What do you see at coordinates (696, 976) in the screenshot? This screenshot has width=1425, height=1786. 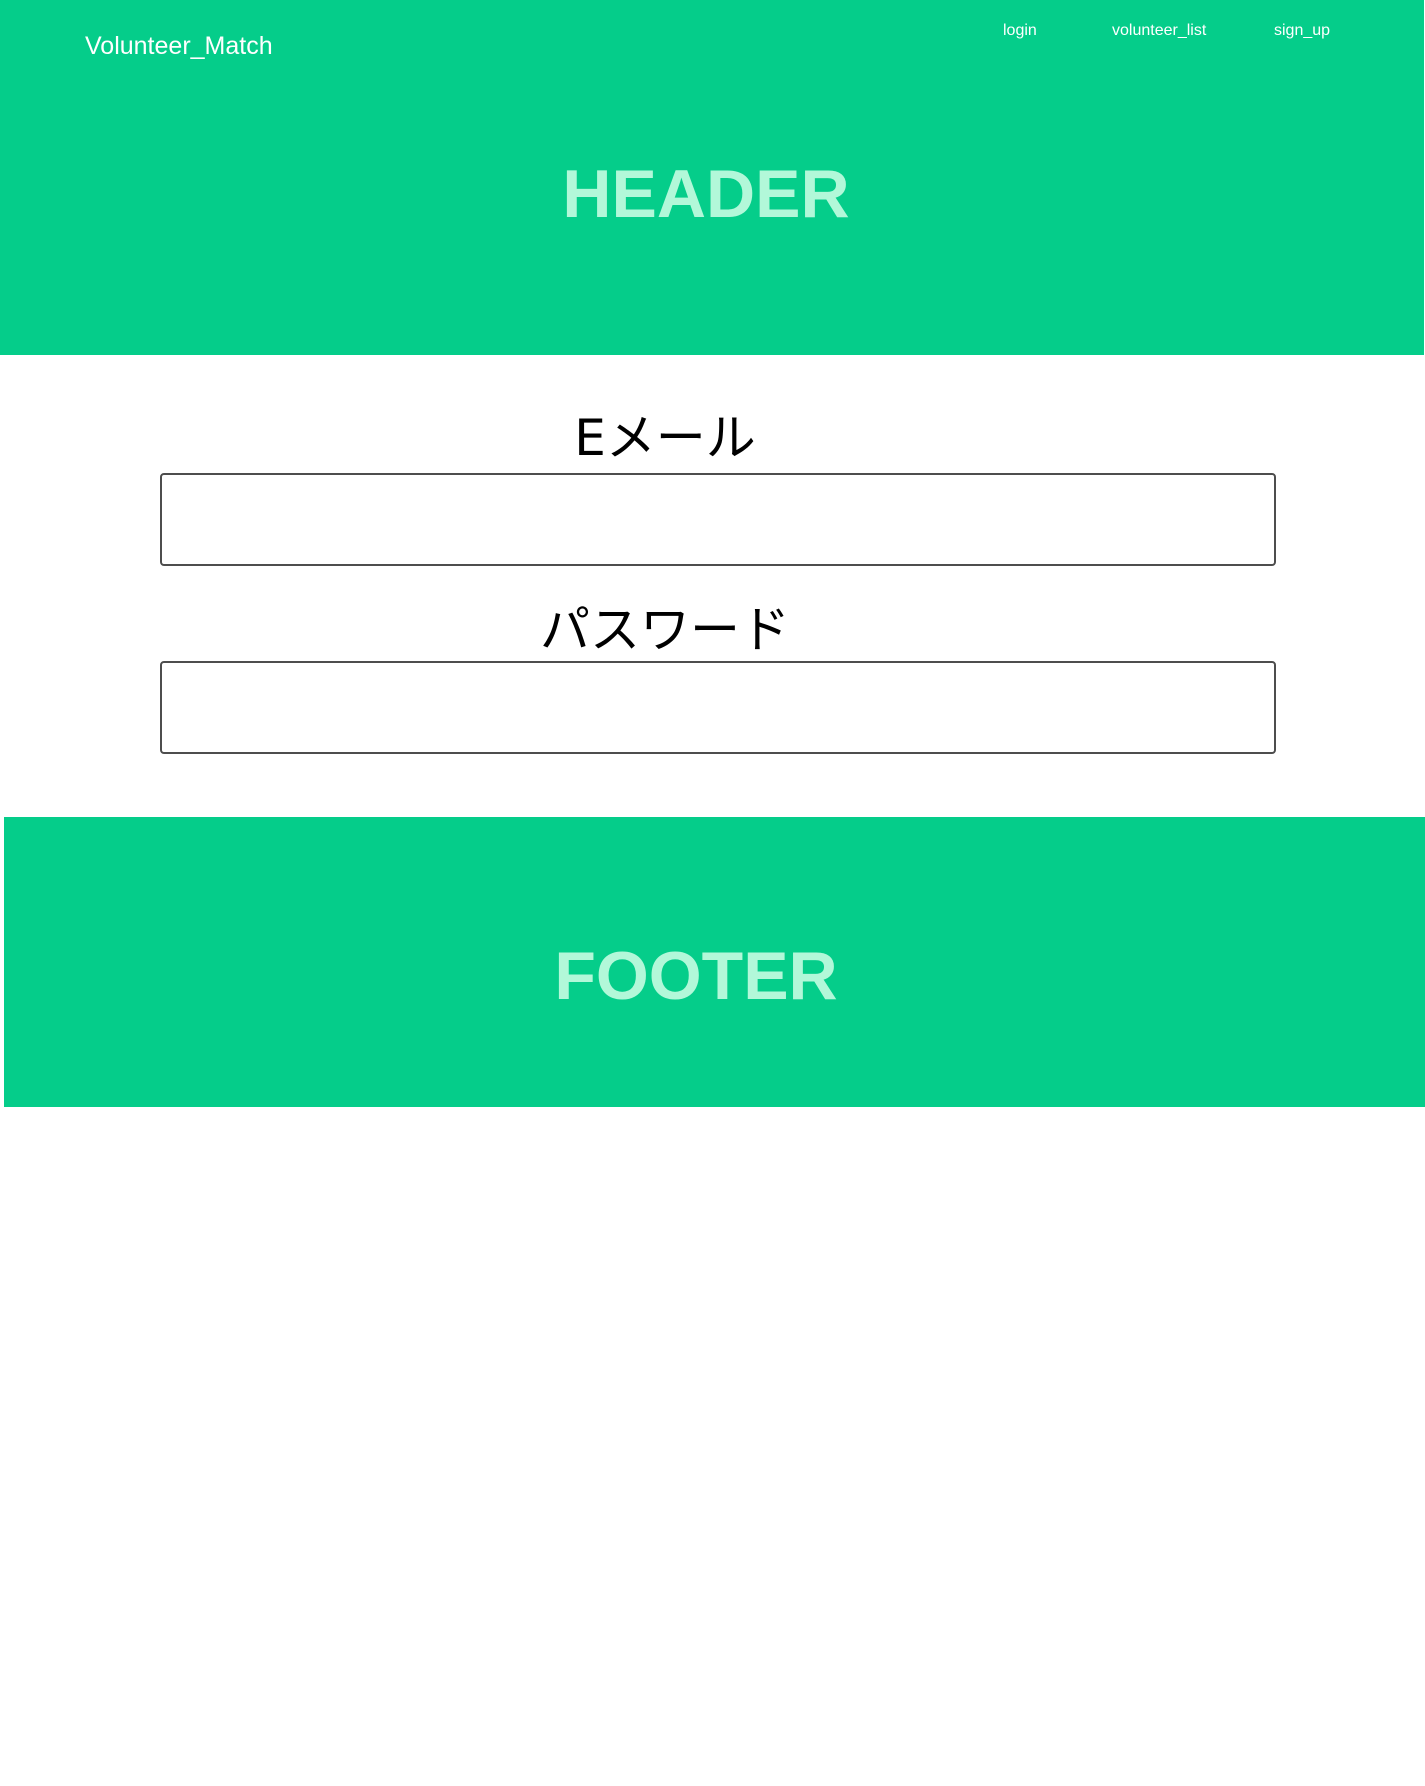 I see `footer-title: FOOTER` at bounding box center [696, 976].